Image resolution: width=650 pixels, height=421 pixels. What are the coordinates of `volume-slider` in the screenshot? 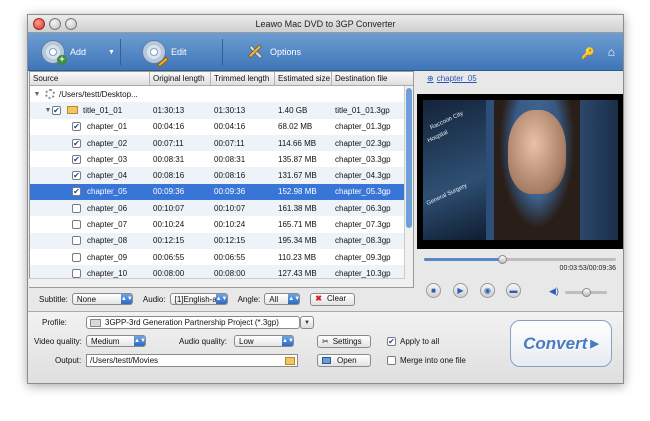 It's located at (586, 292).